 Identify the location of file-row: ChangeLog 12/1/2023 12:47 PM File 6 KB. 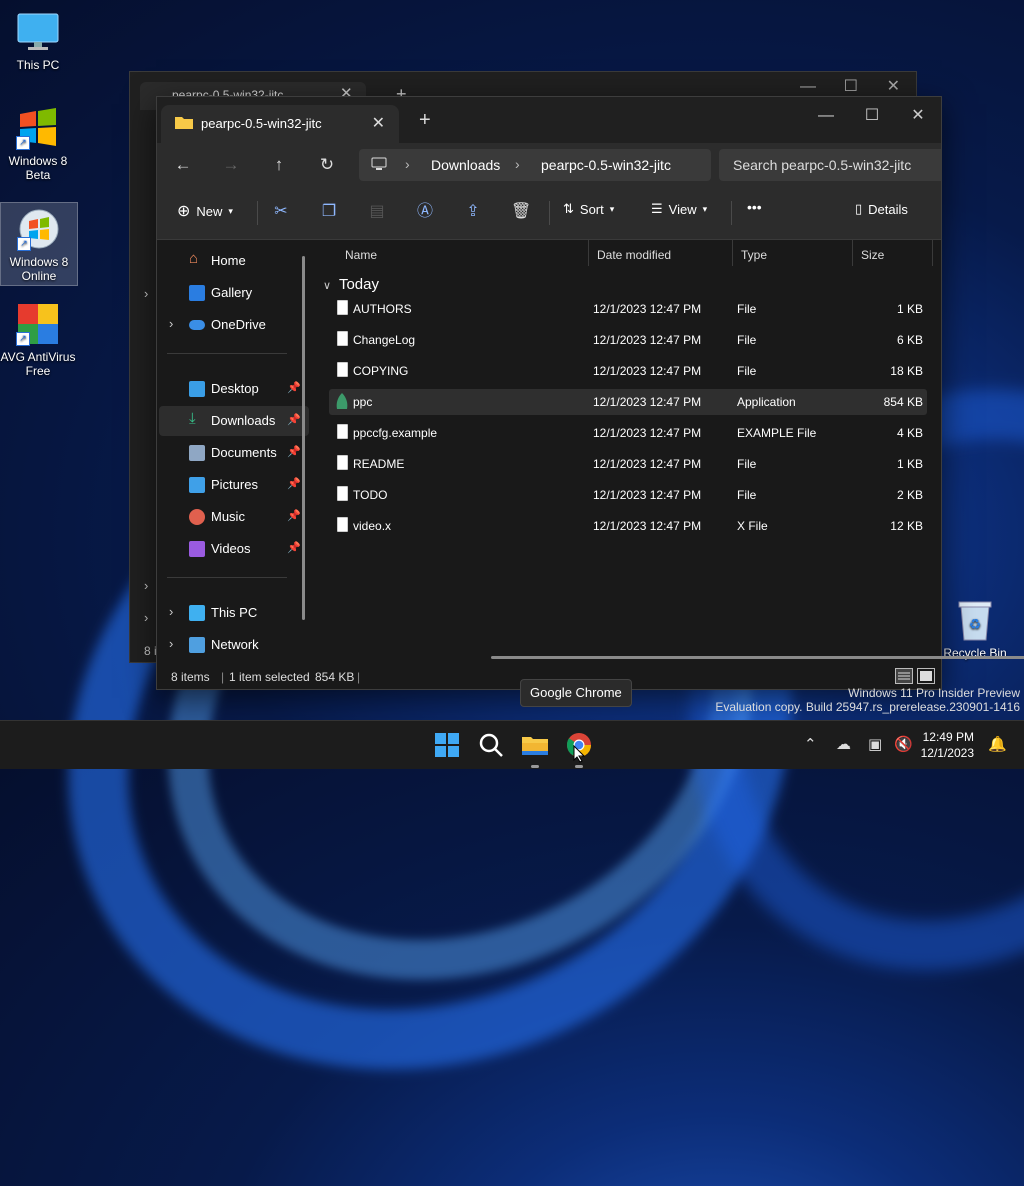
(628, 340).